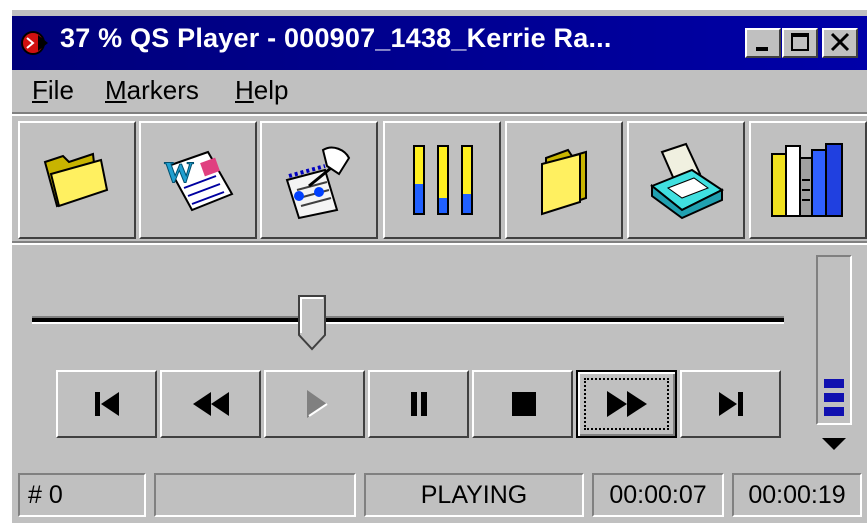 This screenshot has width=867, height=523. I want to click on total-time: 00:00:19, so click(797, 495).